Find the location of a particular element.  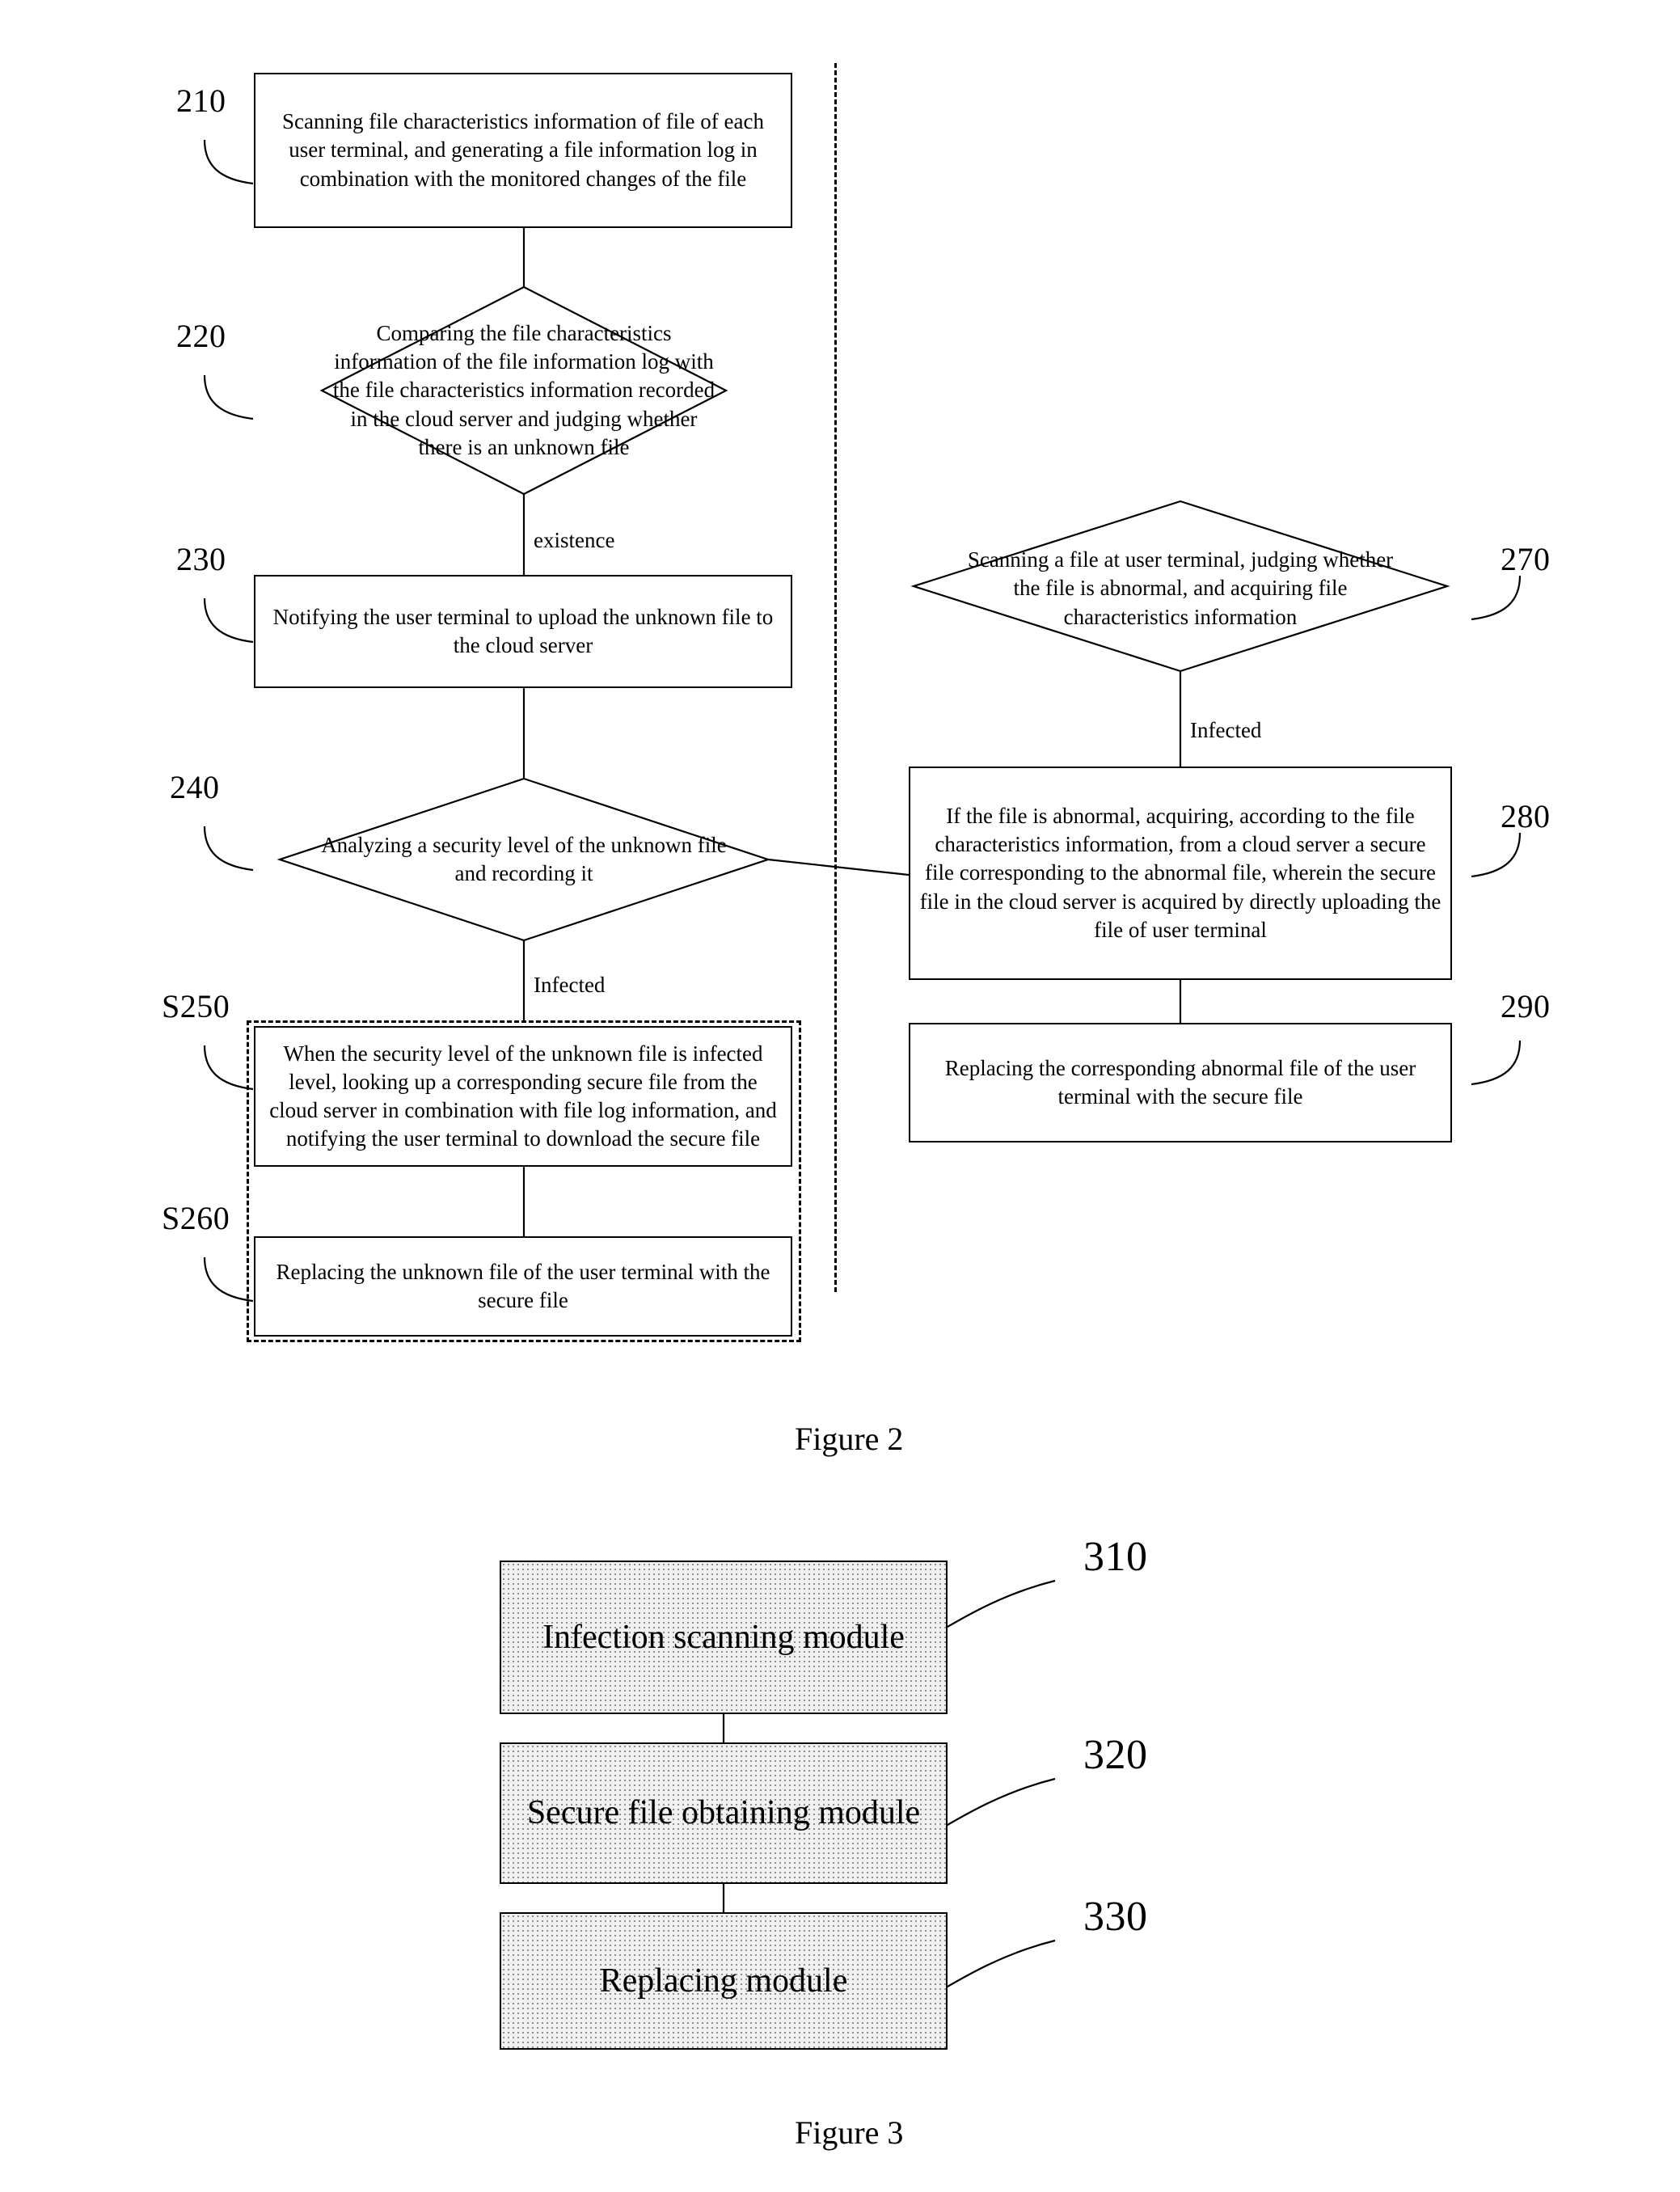

ref-number-290: 290 is located at coordinates (1526, 1006).